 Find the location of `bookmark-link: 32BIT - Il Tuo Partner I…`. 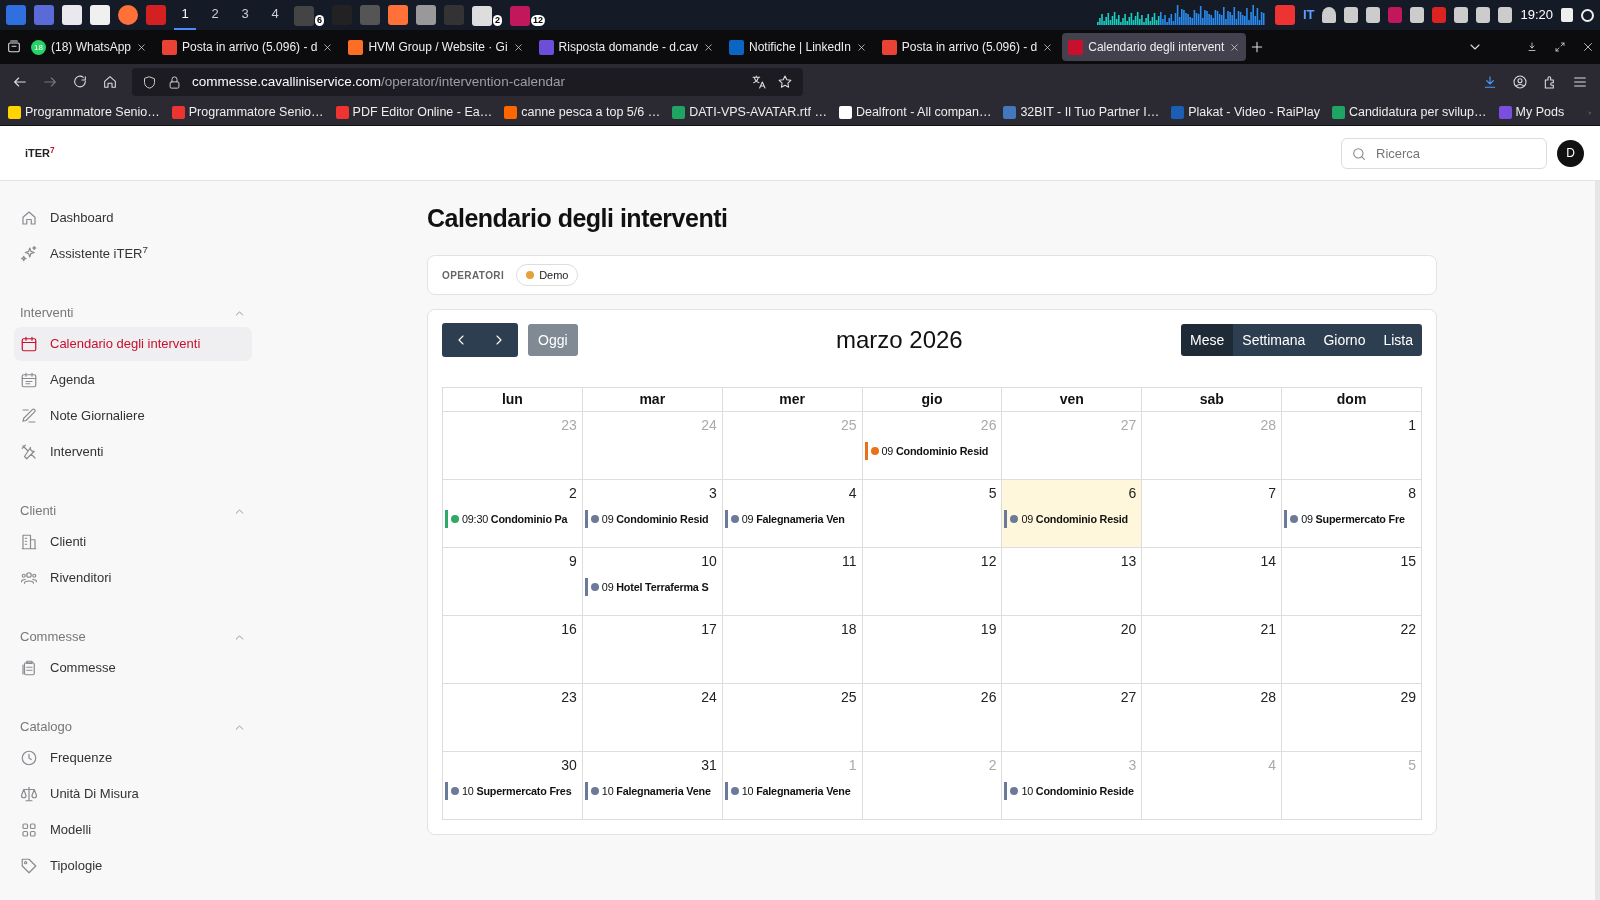

bookmark-link: 32BIT - Il Tuo Partner I… is located at coordinates (1090, 112).